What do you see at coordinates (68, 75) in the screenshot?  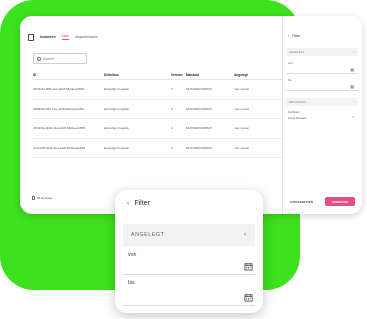 I see `column-header-id: ID` at bounding box center [68, 75].